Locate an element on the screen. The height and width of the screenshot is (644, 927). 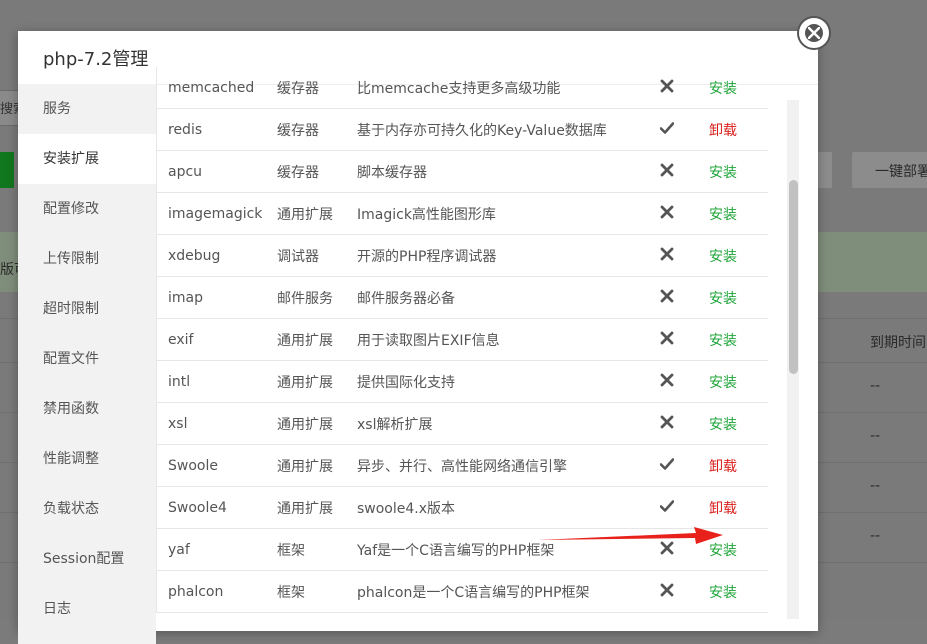
extension-description: 开源的PHP程序调试器 is located at coordinates (499, 255).